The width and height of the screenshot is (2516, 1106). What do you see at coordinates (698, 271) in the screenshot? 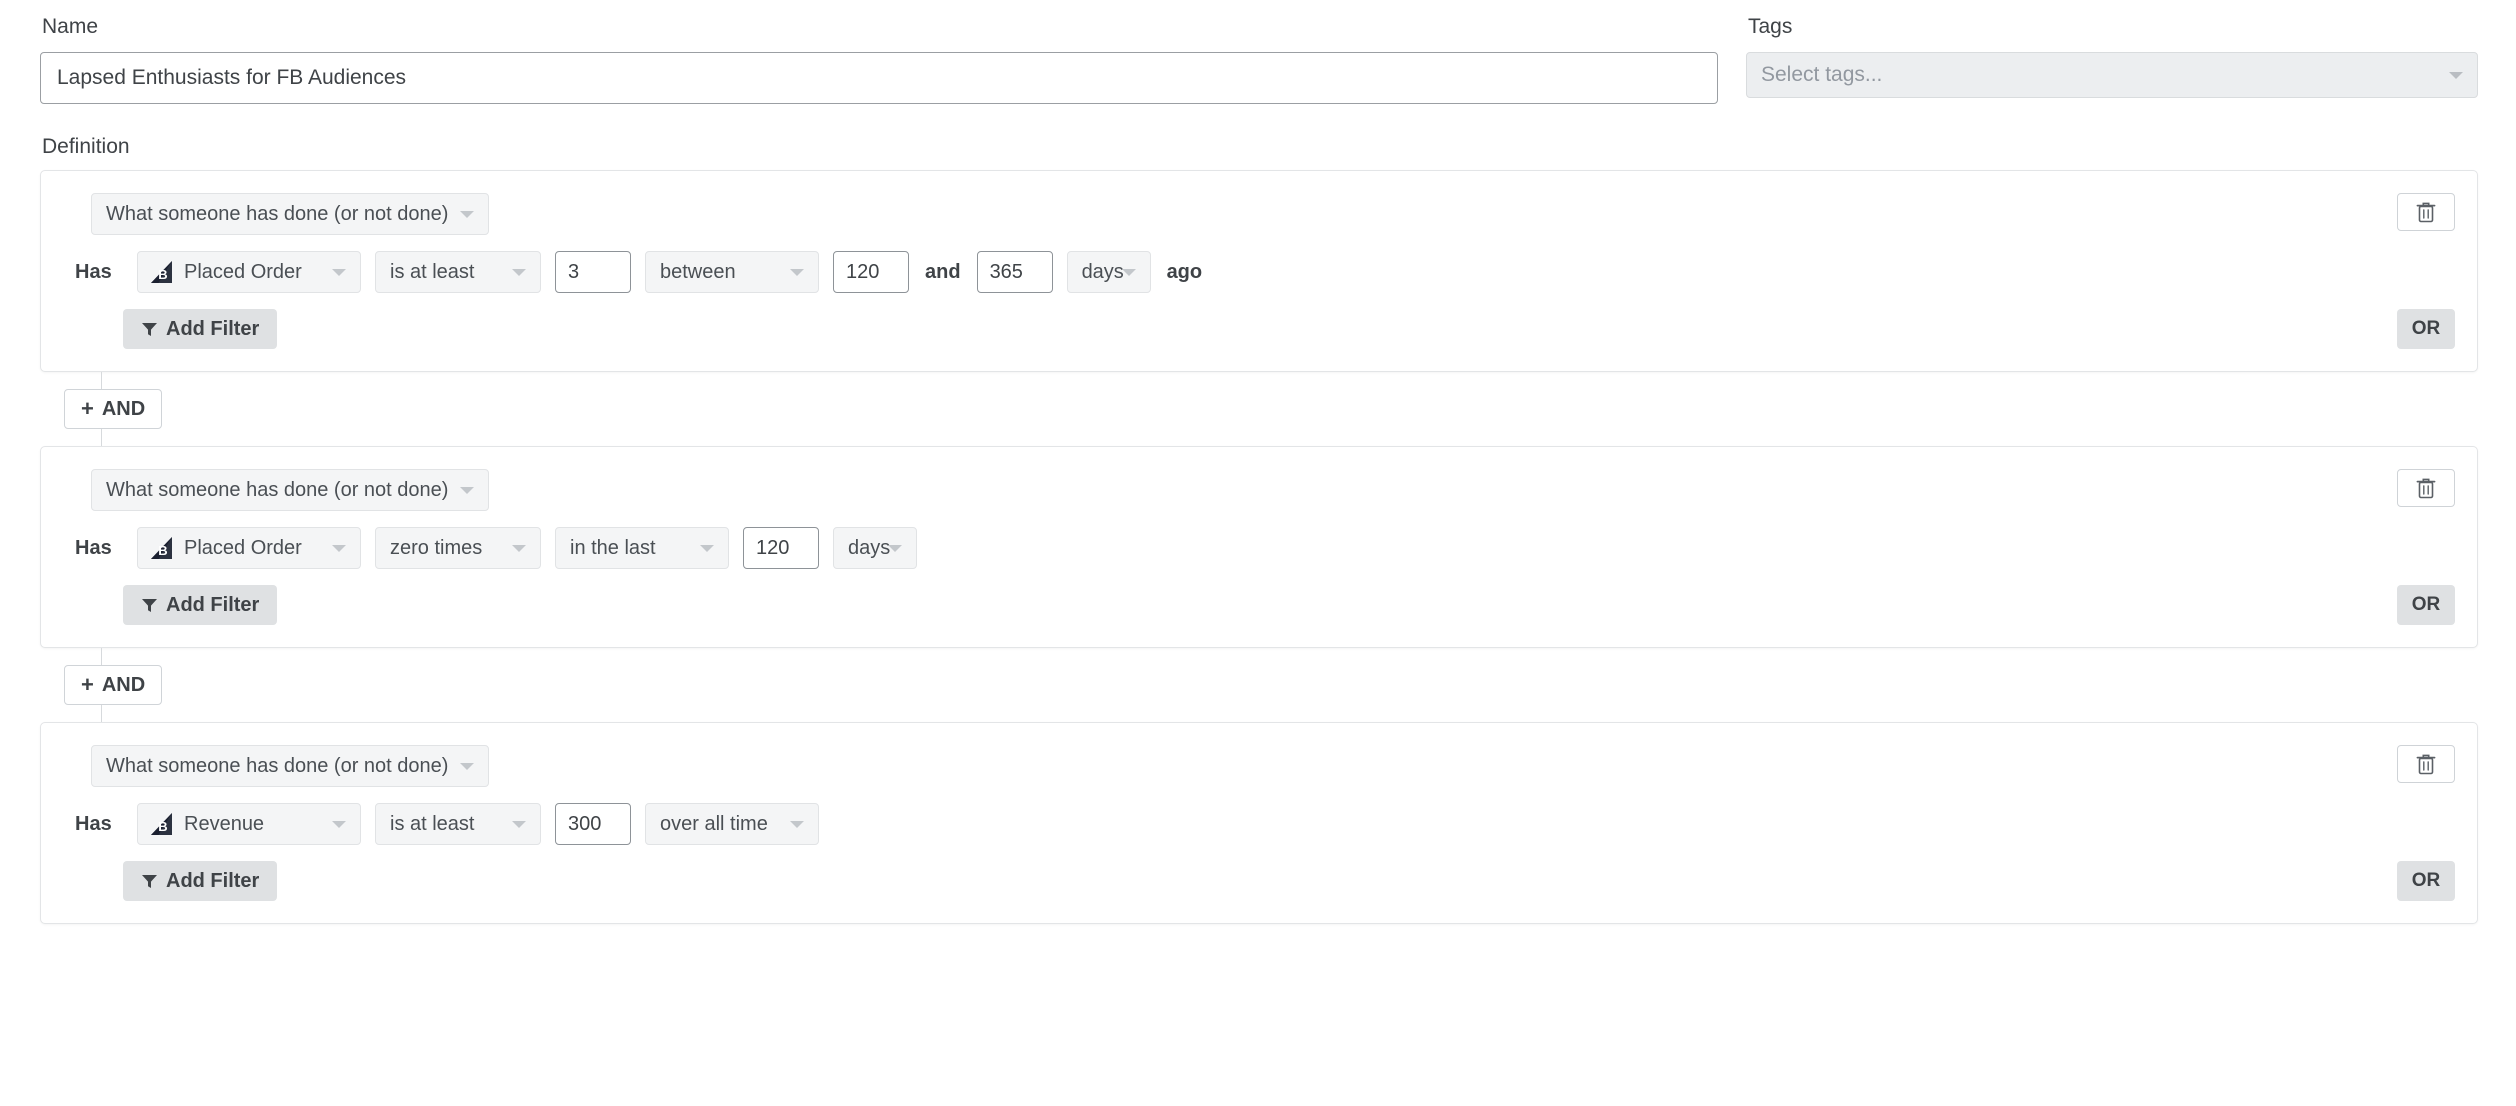
I see `timeframe-value: between` at bounding box center [698, 271].